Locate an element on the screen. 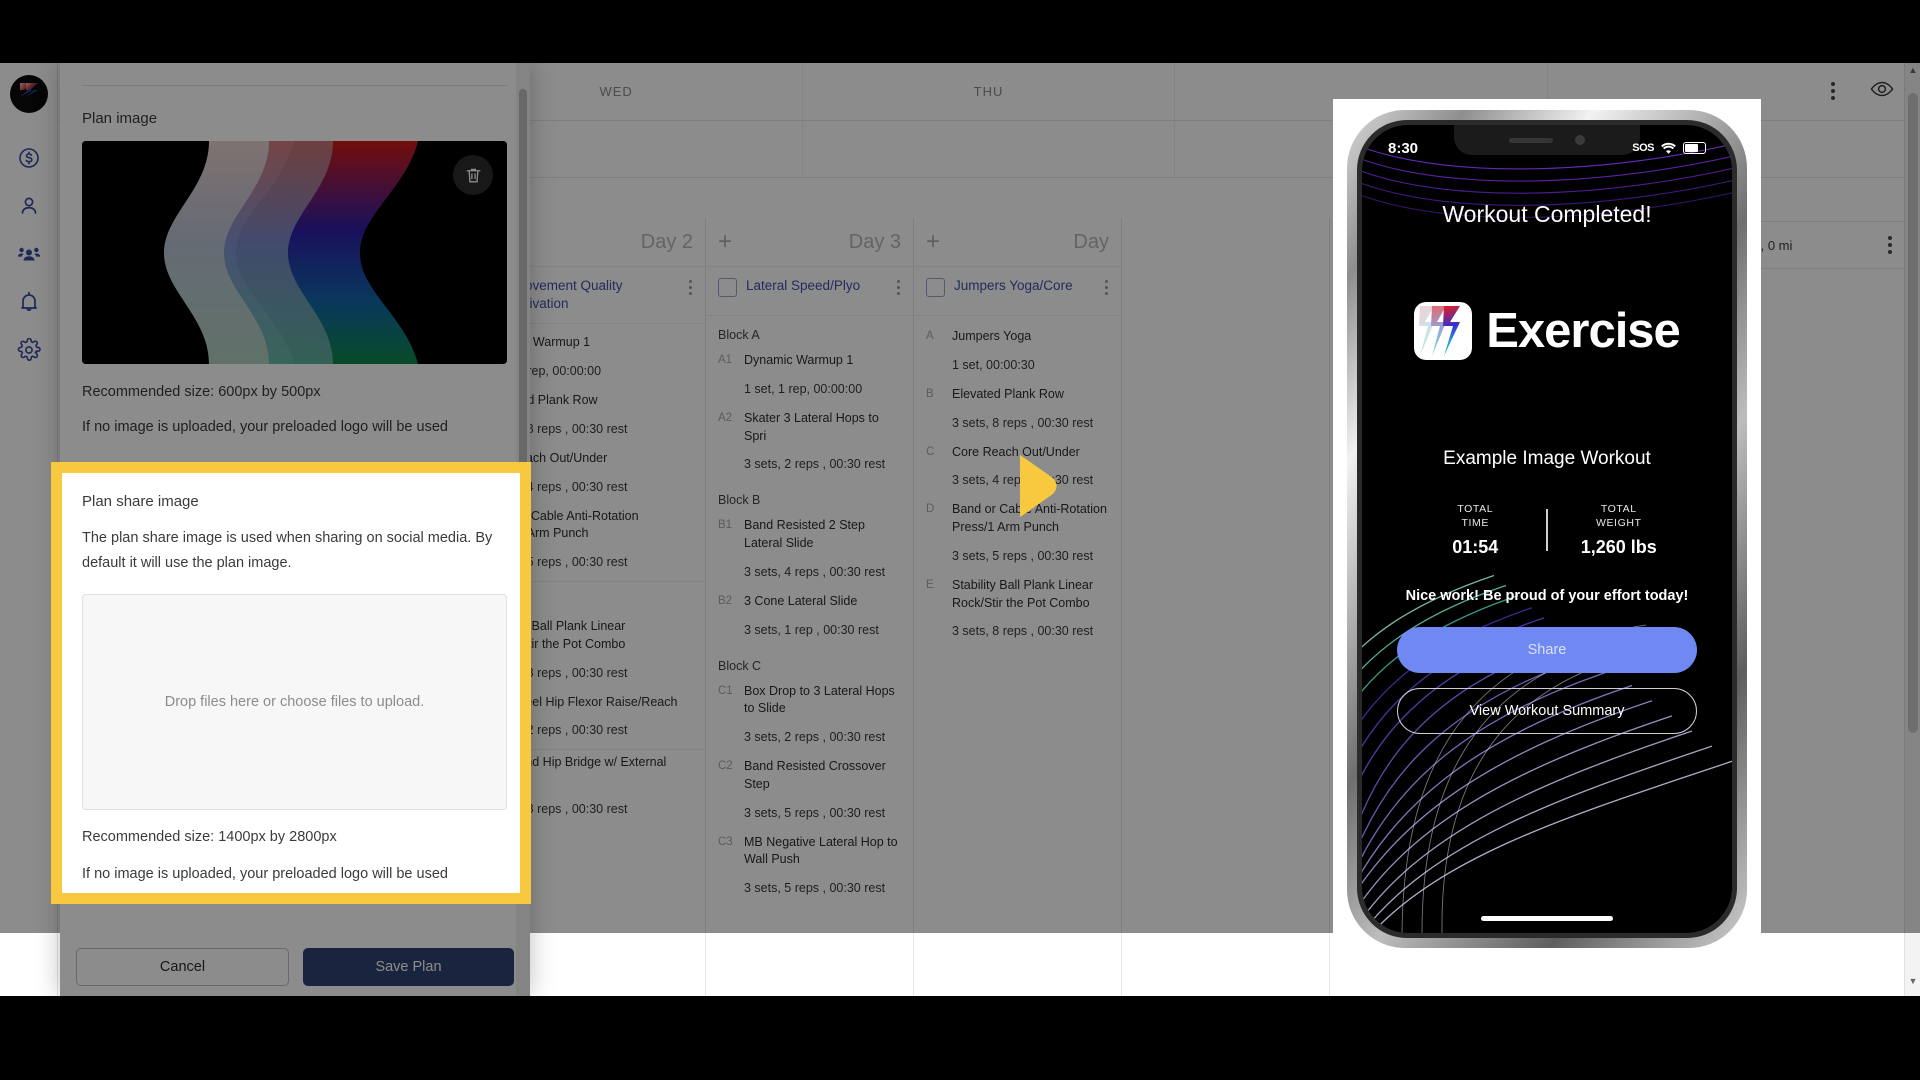 The image size is (1920, 1080). exercise-name: Skater 3 Lateral Hops to Spri is located at coordinates (811, 426).